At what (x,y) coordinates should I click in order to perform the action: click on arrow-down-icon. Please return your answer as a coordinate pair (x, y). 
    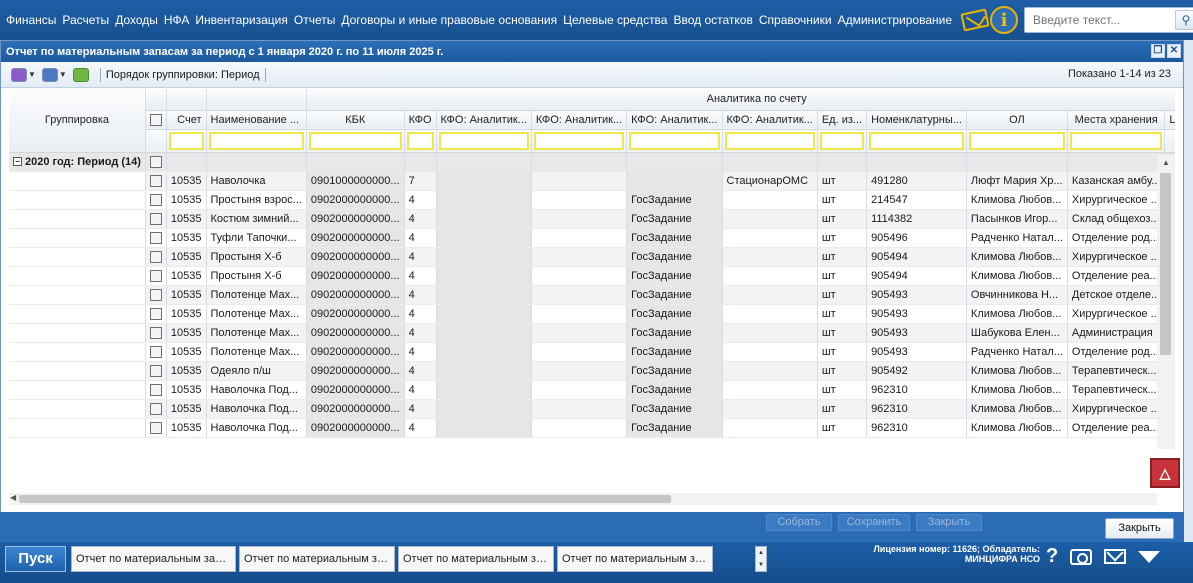
    Looking at the image, I should click on (1149, 556).